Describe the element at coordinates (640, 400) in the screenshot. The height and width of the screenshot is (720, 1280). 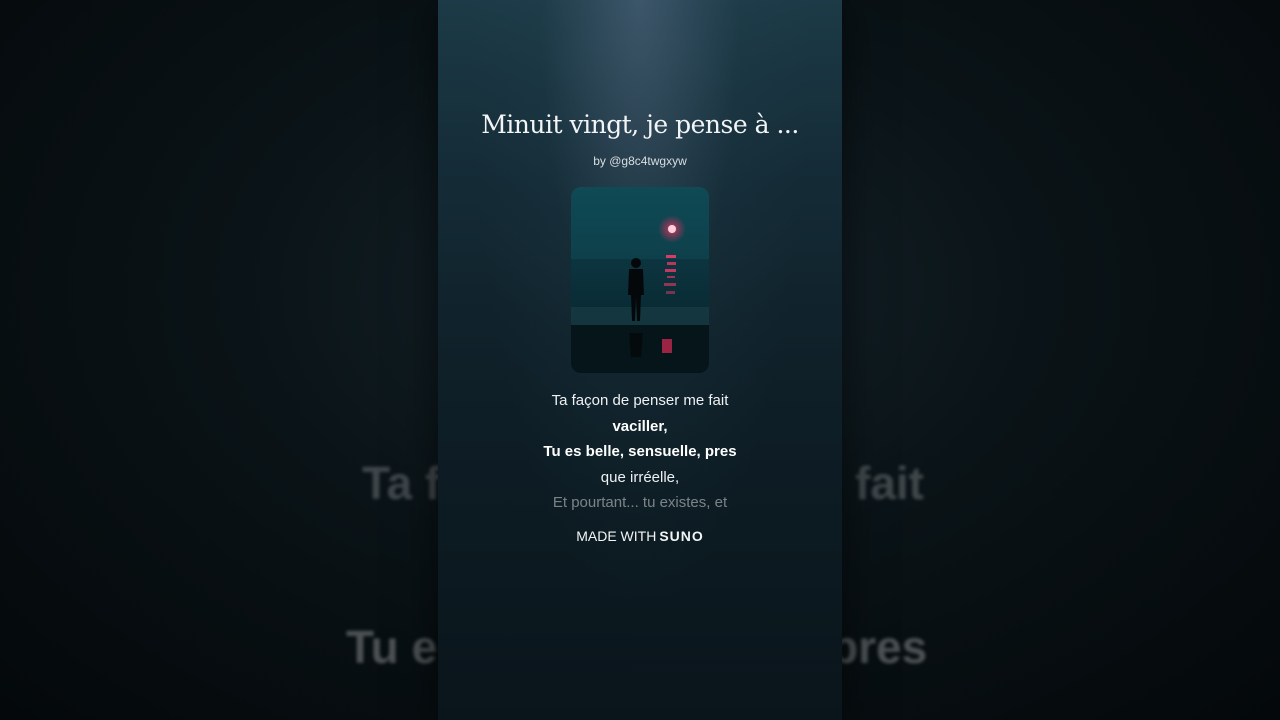
I see `lyric-line: Ta façon de penser me fait` at that location.